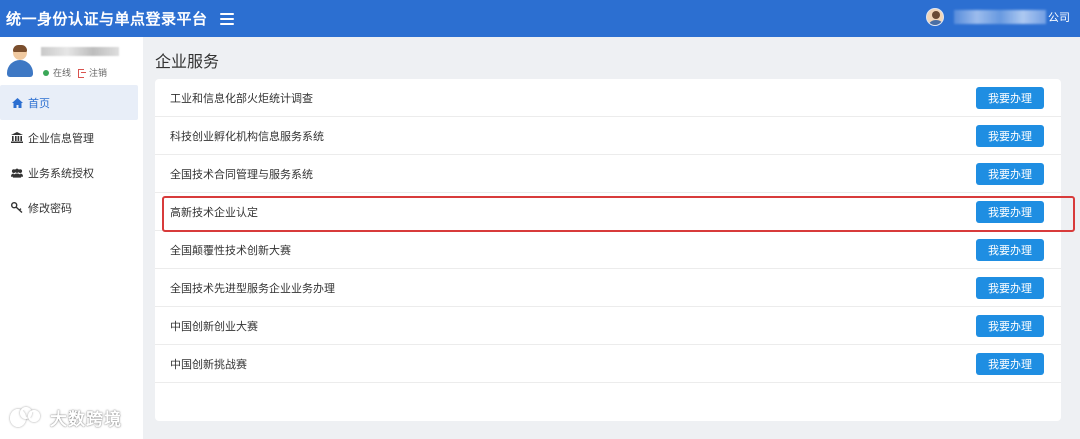  I want to click on logout-link: 注销, so click(98, 72).